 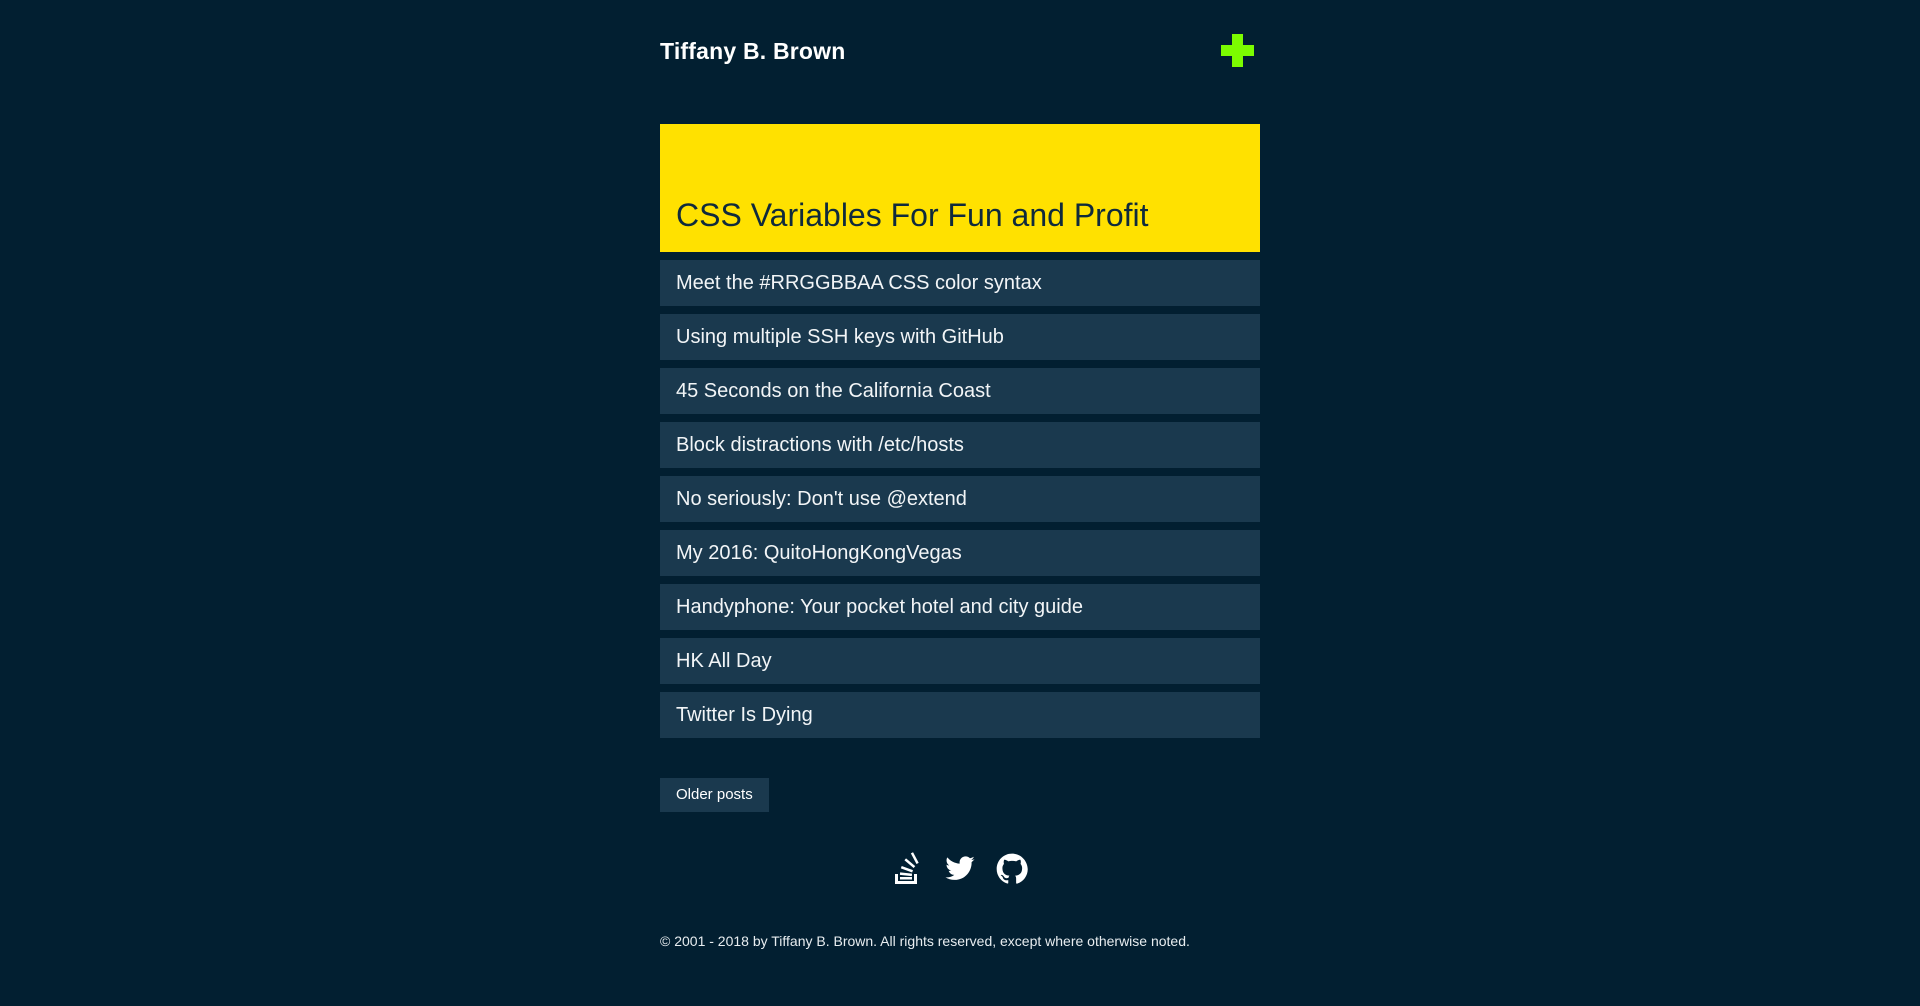 I want to click on post-link: HK All Day, so click(x=960, y=661).